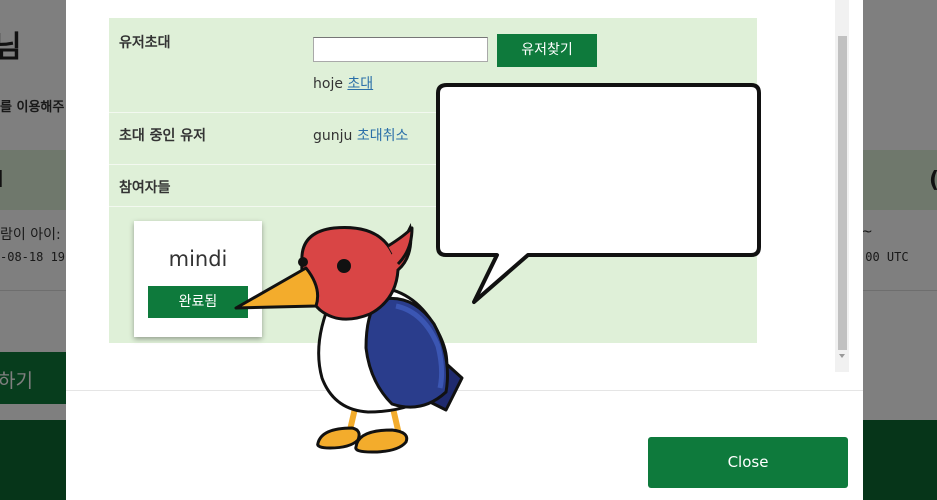  I want to click on cancel-invite-link: 초대취소, so click(383, 136).